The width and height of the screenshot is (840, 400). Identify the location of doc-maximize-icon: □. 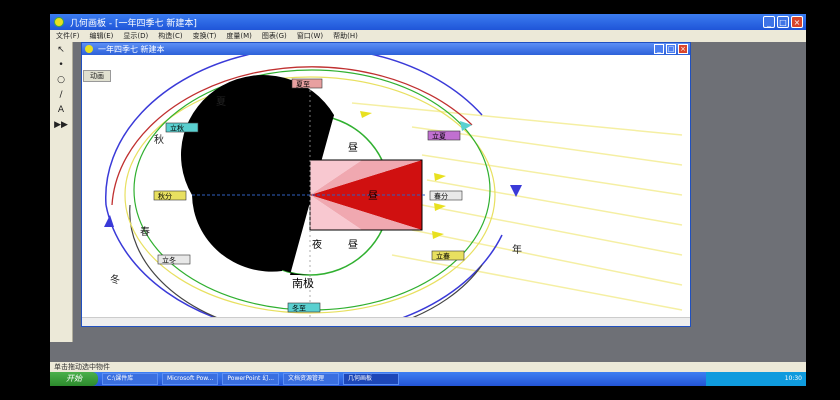
(671, 49).